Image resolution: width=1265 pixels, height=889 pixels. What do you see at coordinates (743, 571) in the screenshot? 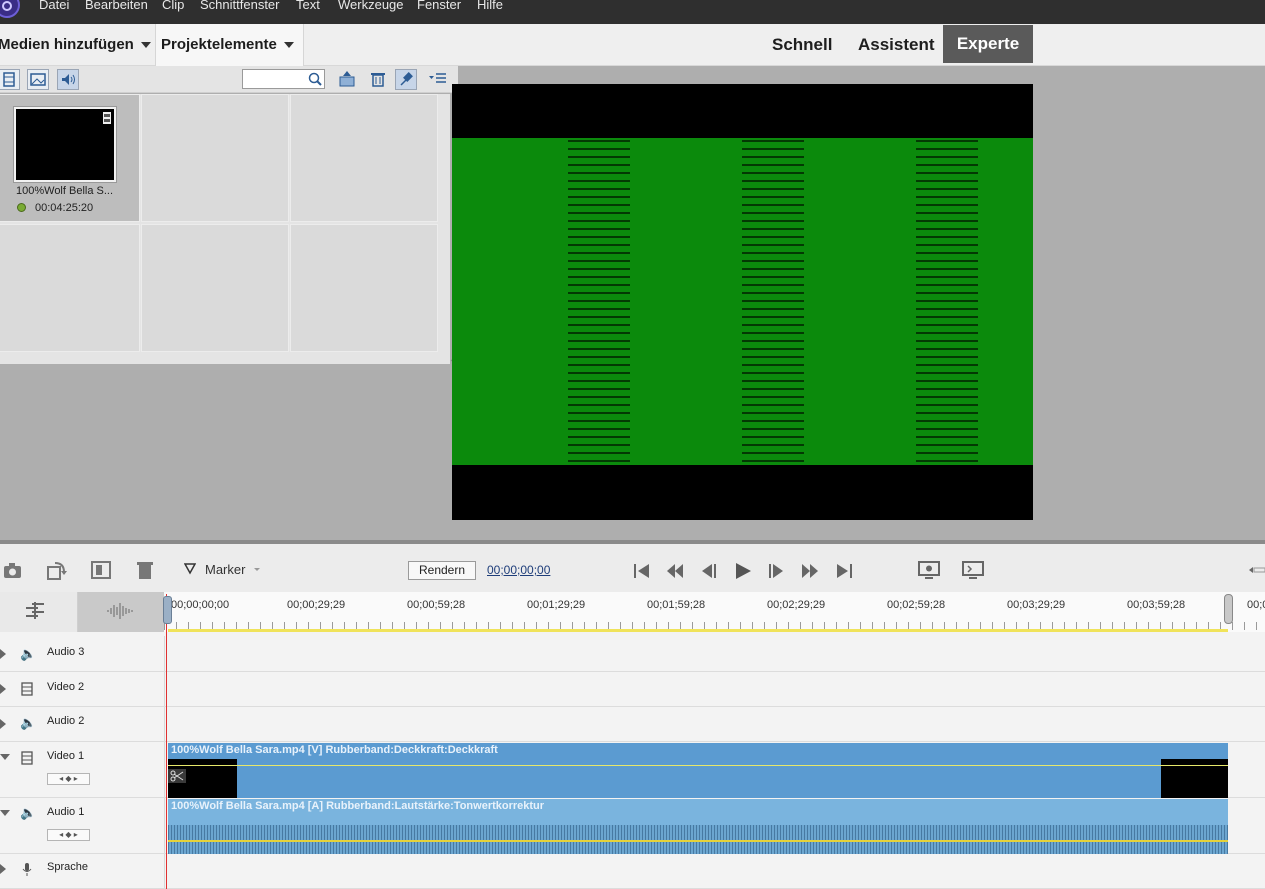
I see `play-icon` at bounding box center [743, 571].